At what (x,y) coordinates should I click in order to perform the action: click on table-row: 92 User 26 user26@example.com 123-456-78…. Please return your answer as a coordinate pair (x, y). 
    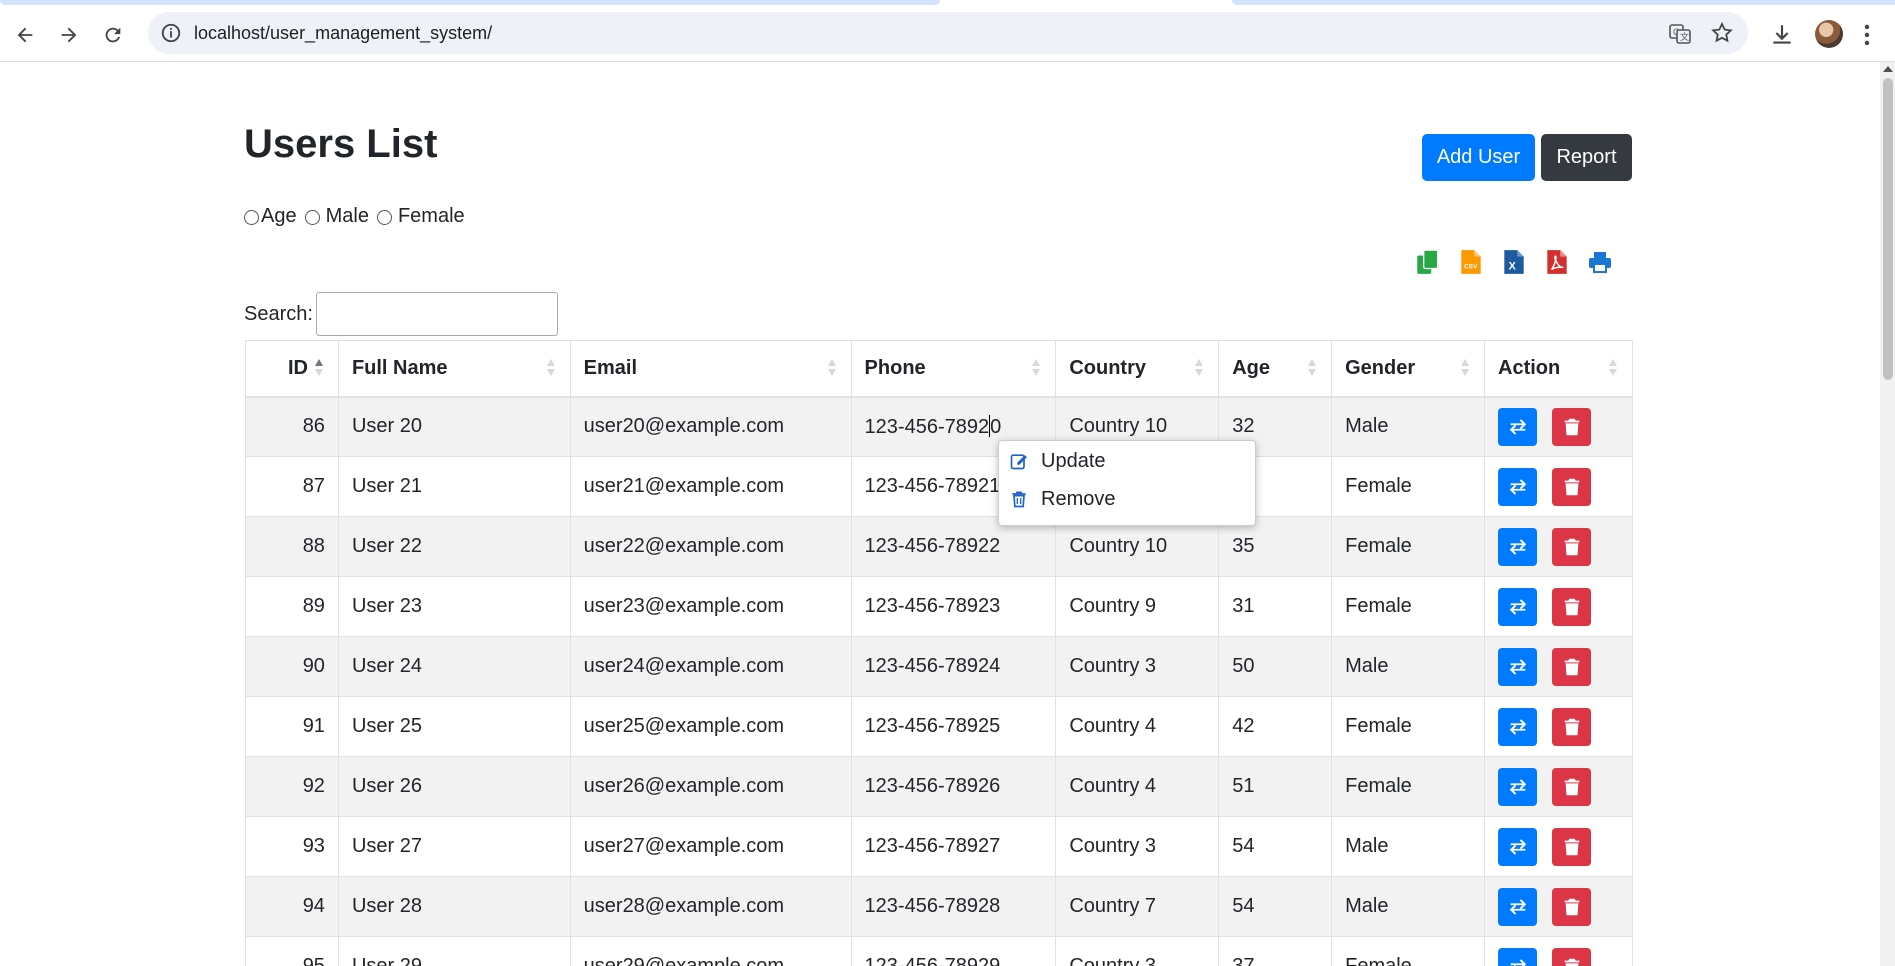
    Looking at the image, I should click on (939, 786).